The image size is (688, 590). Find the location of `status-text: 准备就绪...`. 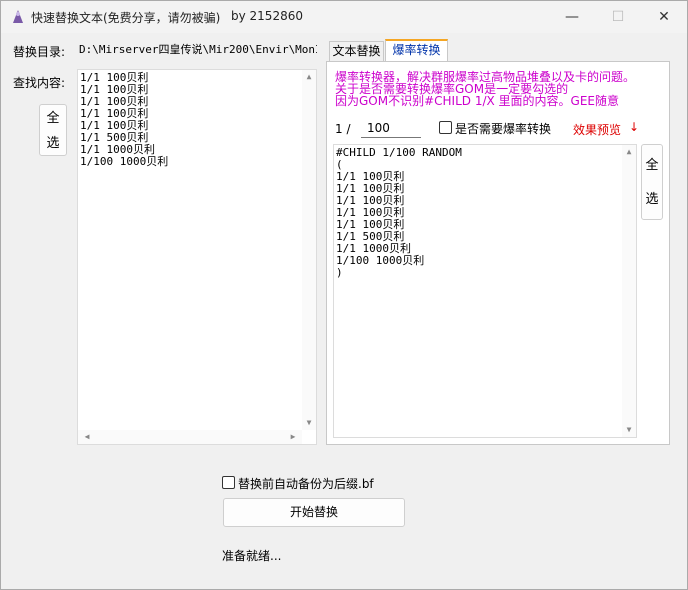

status-text: 准备就绪... is located at coordinates (252, 556).